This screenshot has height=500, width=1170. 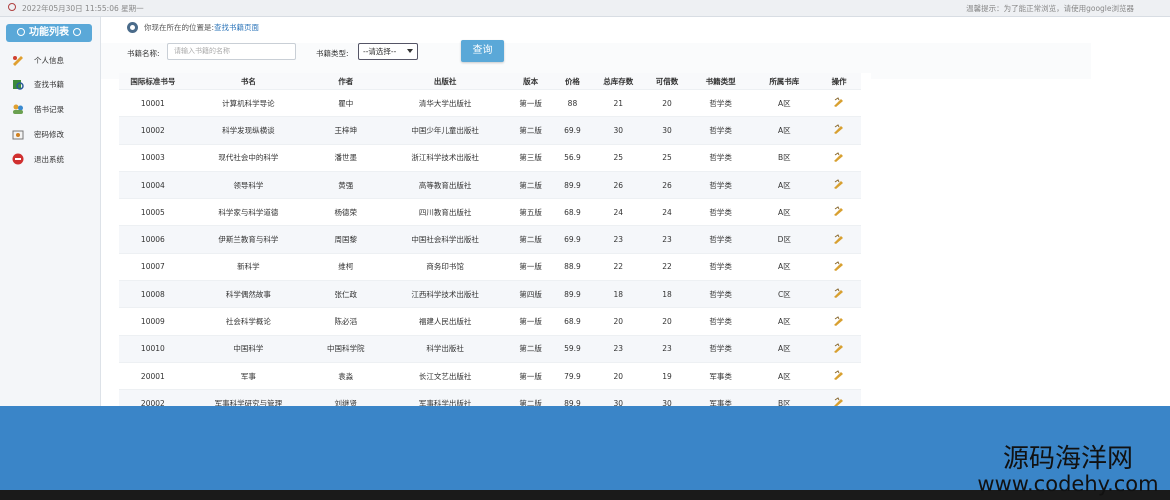 What do you see at coordinates (345, 130) in the screenshot?
I see `table-cell: 王梓坤` at bounding box center [345, 130].